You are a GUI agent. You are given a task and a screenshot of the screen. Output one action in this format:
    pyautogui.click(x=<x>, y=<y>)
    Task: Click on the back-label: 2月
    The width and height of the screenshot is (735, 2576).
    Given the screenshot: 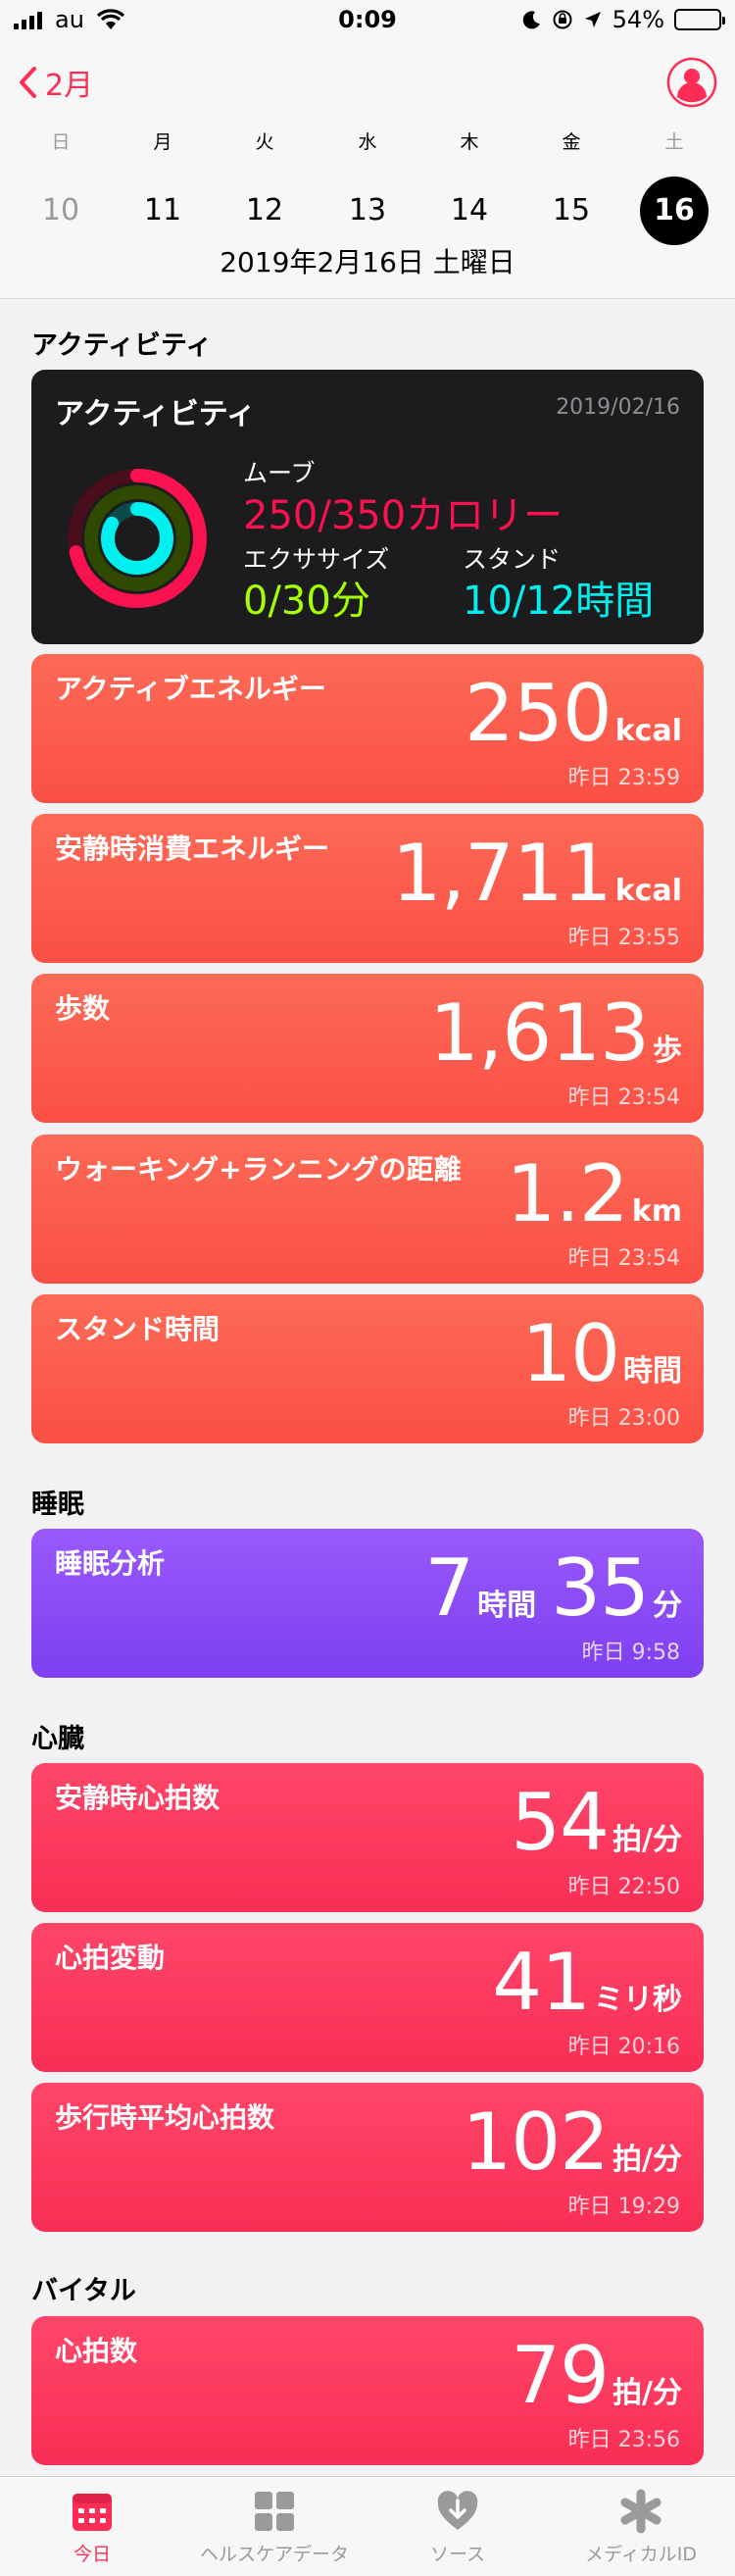 What is the action you would take?
    pyautogui.click(x=69, y=86)
    